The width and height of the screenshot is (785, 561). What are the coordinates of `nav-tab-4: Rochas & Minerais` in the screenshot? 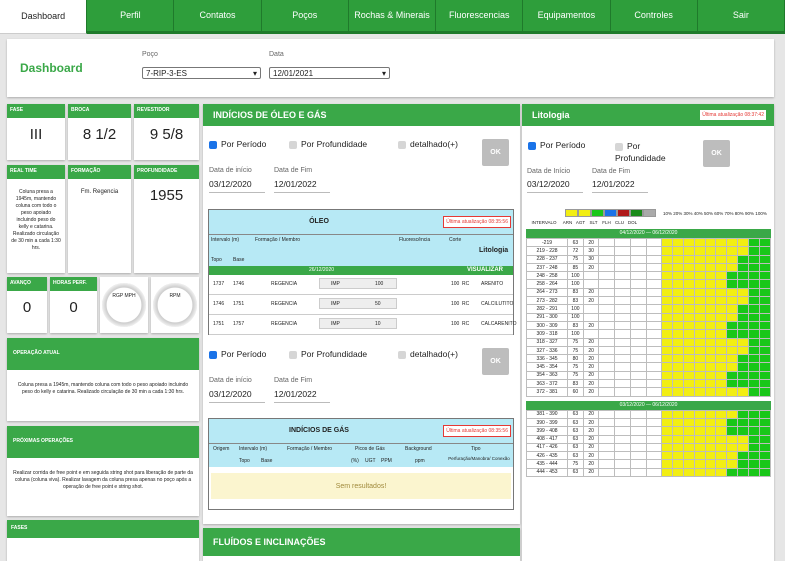 It's located at (392, 17).